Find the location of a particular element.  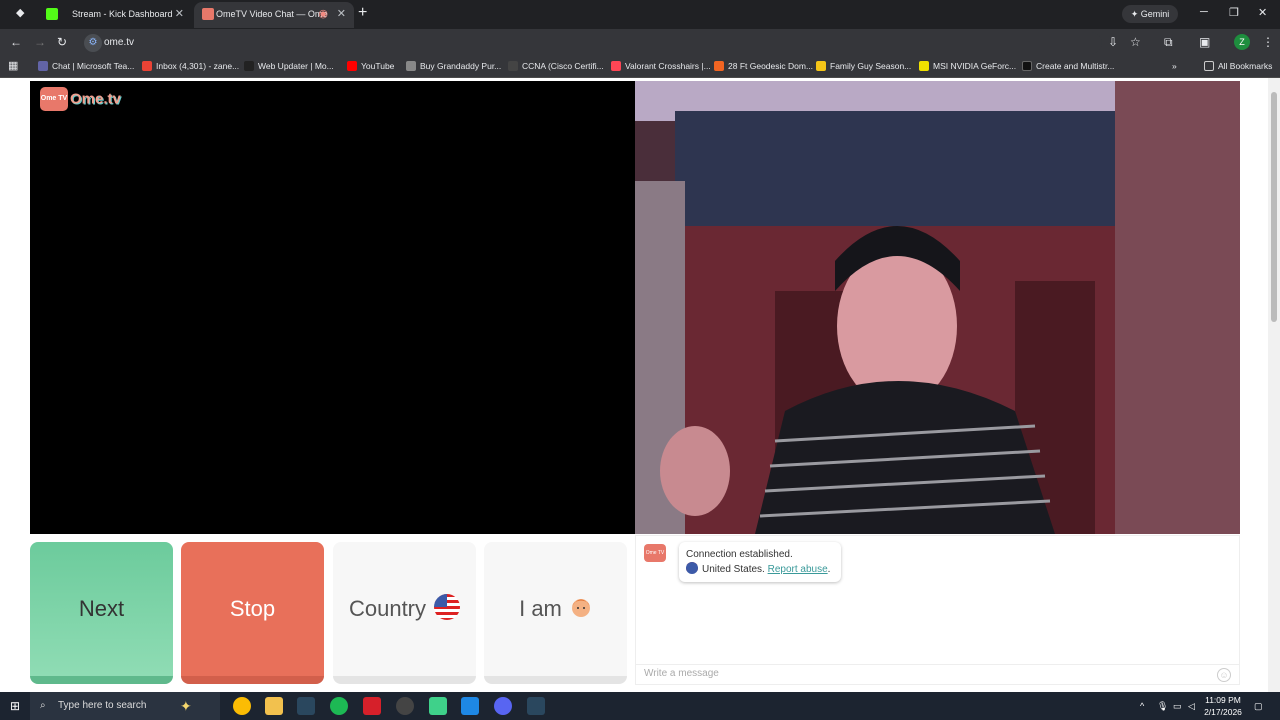

system-clock: 11:09 PM 2/17/2026 is located at coordinates (1223, 706).